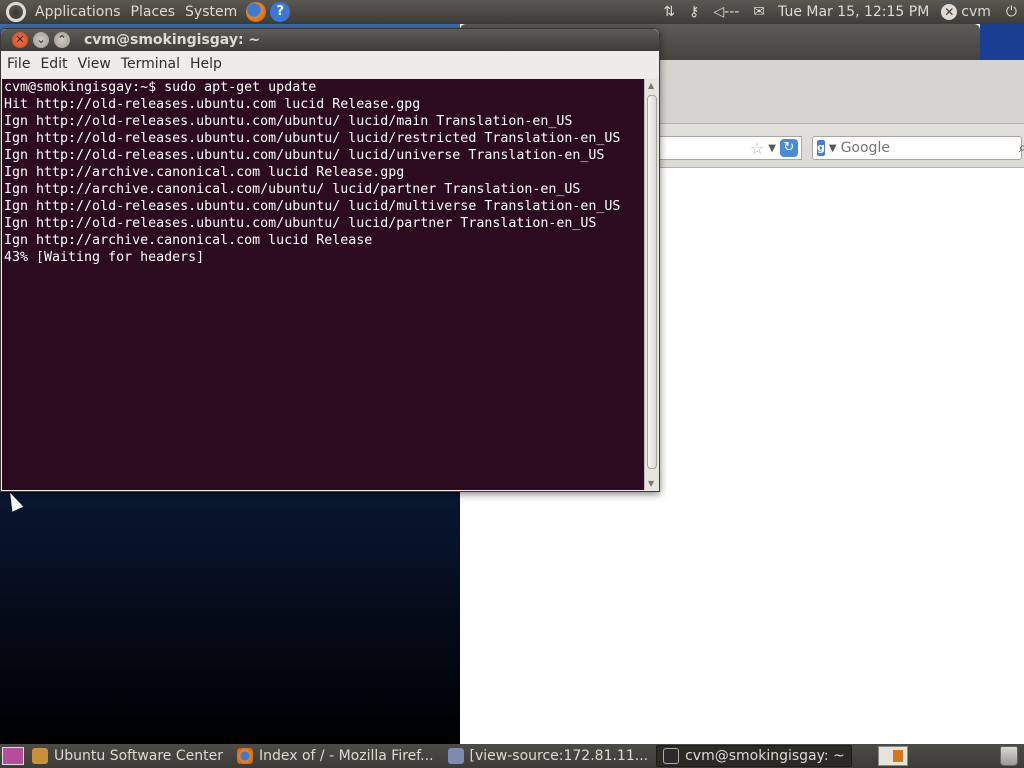  What do you see at coordinates (104, 257) in the screenshot?
I see `terminal-line: 43% [Waiting for headers]` at bounding box center [104, 257].